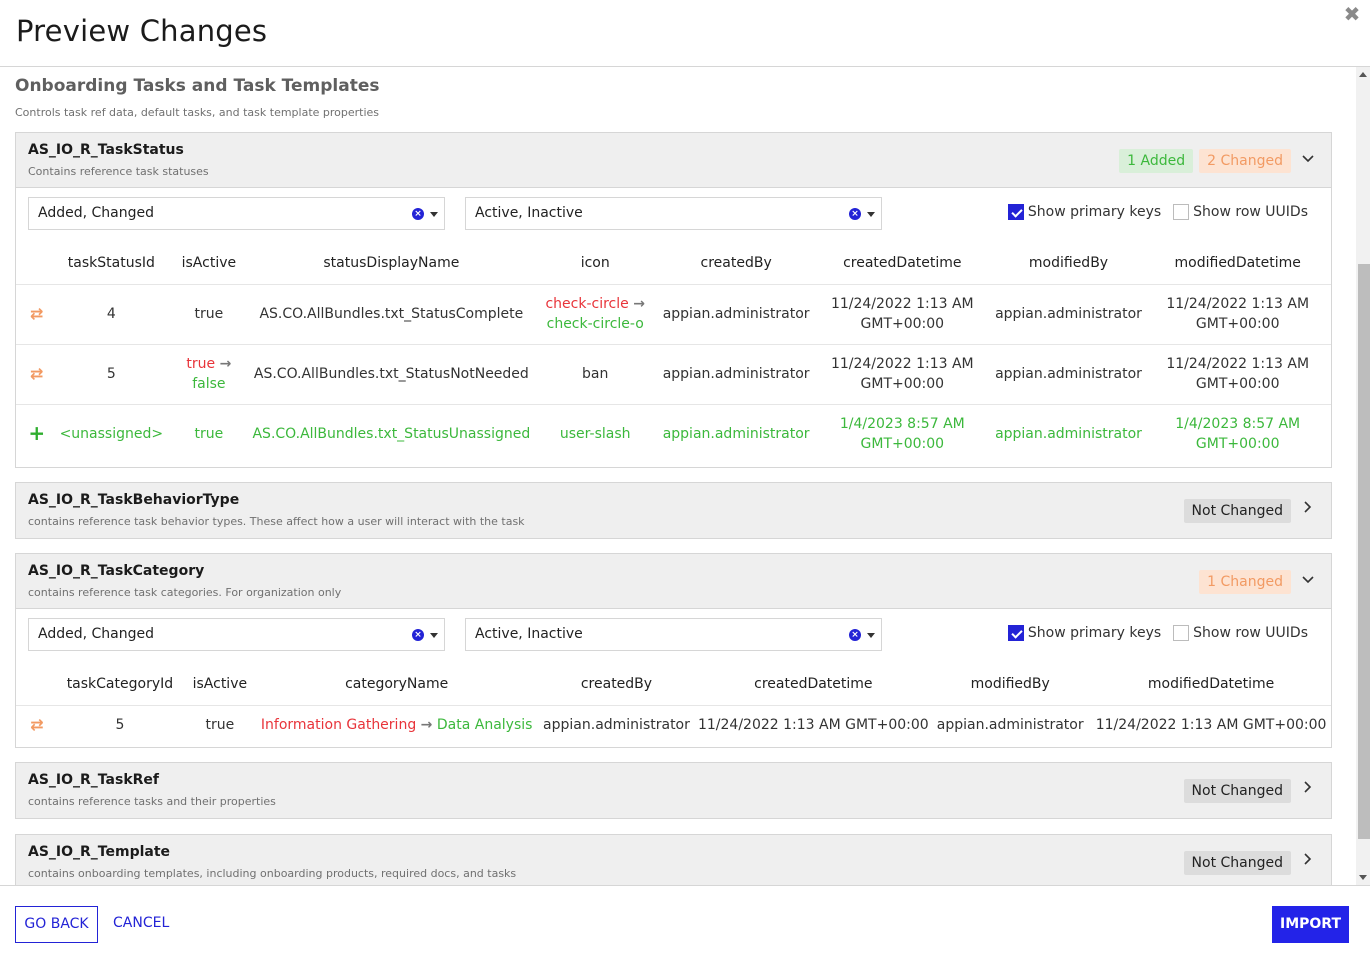 The height and width of the screenshot is (958, 1370). What do you see at coordinates (134, 500) in the screenshot?
I see `panel-title: AS_IO_R_TaskBehaviorType` at bounding box center [134, 500].